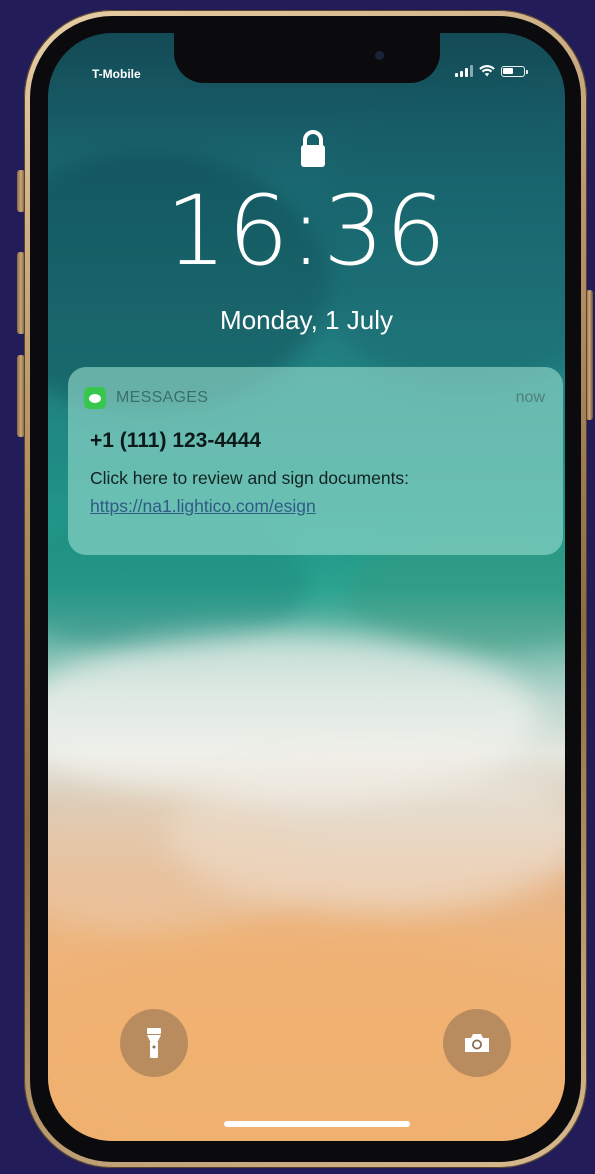 The height and width of the screenshot is (1174, 595). What do you see at coordinates (313, 148) in the screenshot?
I see `lock-icon` at bounding box center [313, 148].